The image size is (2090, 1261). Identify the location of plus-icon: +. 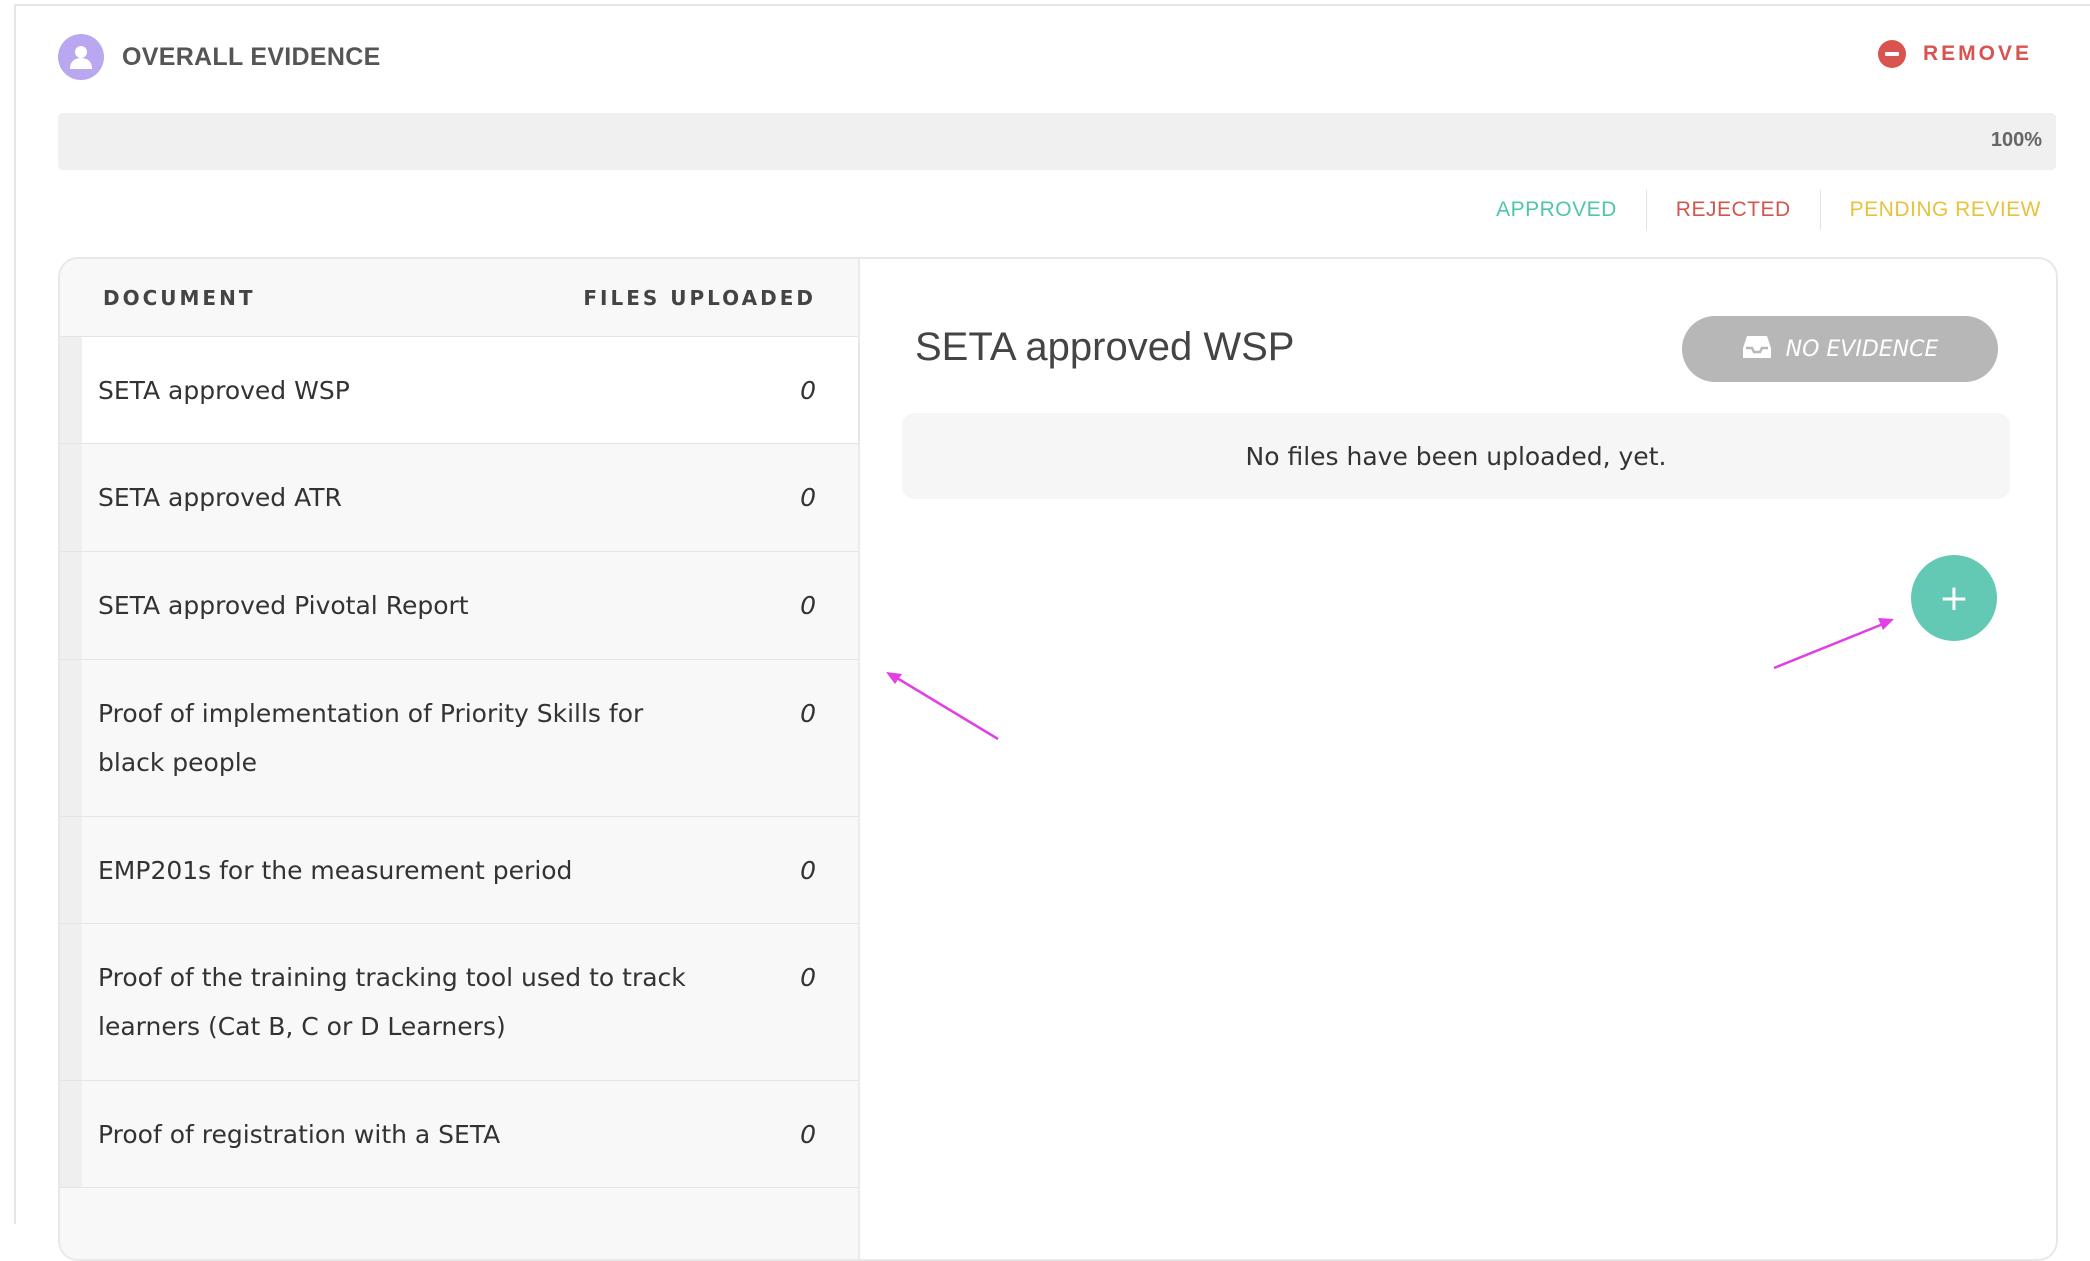
(1954, 598).